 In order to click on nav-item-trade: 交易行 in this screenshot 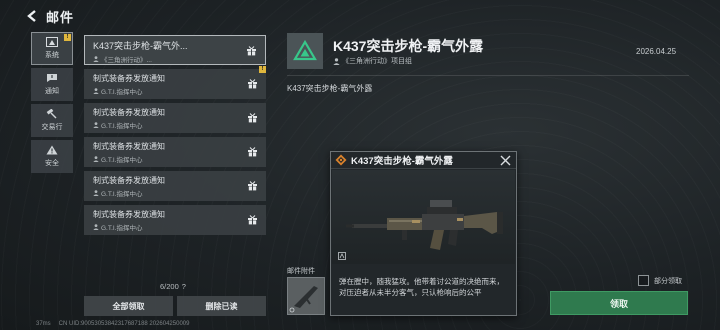, I will do `click(52, 120)`.